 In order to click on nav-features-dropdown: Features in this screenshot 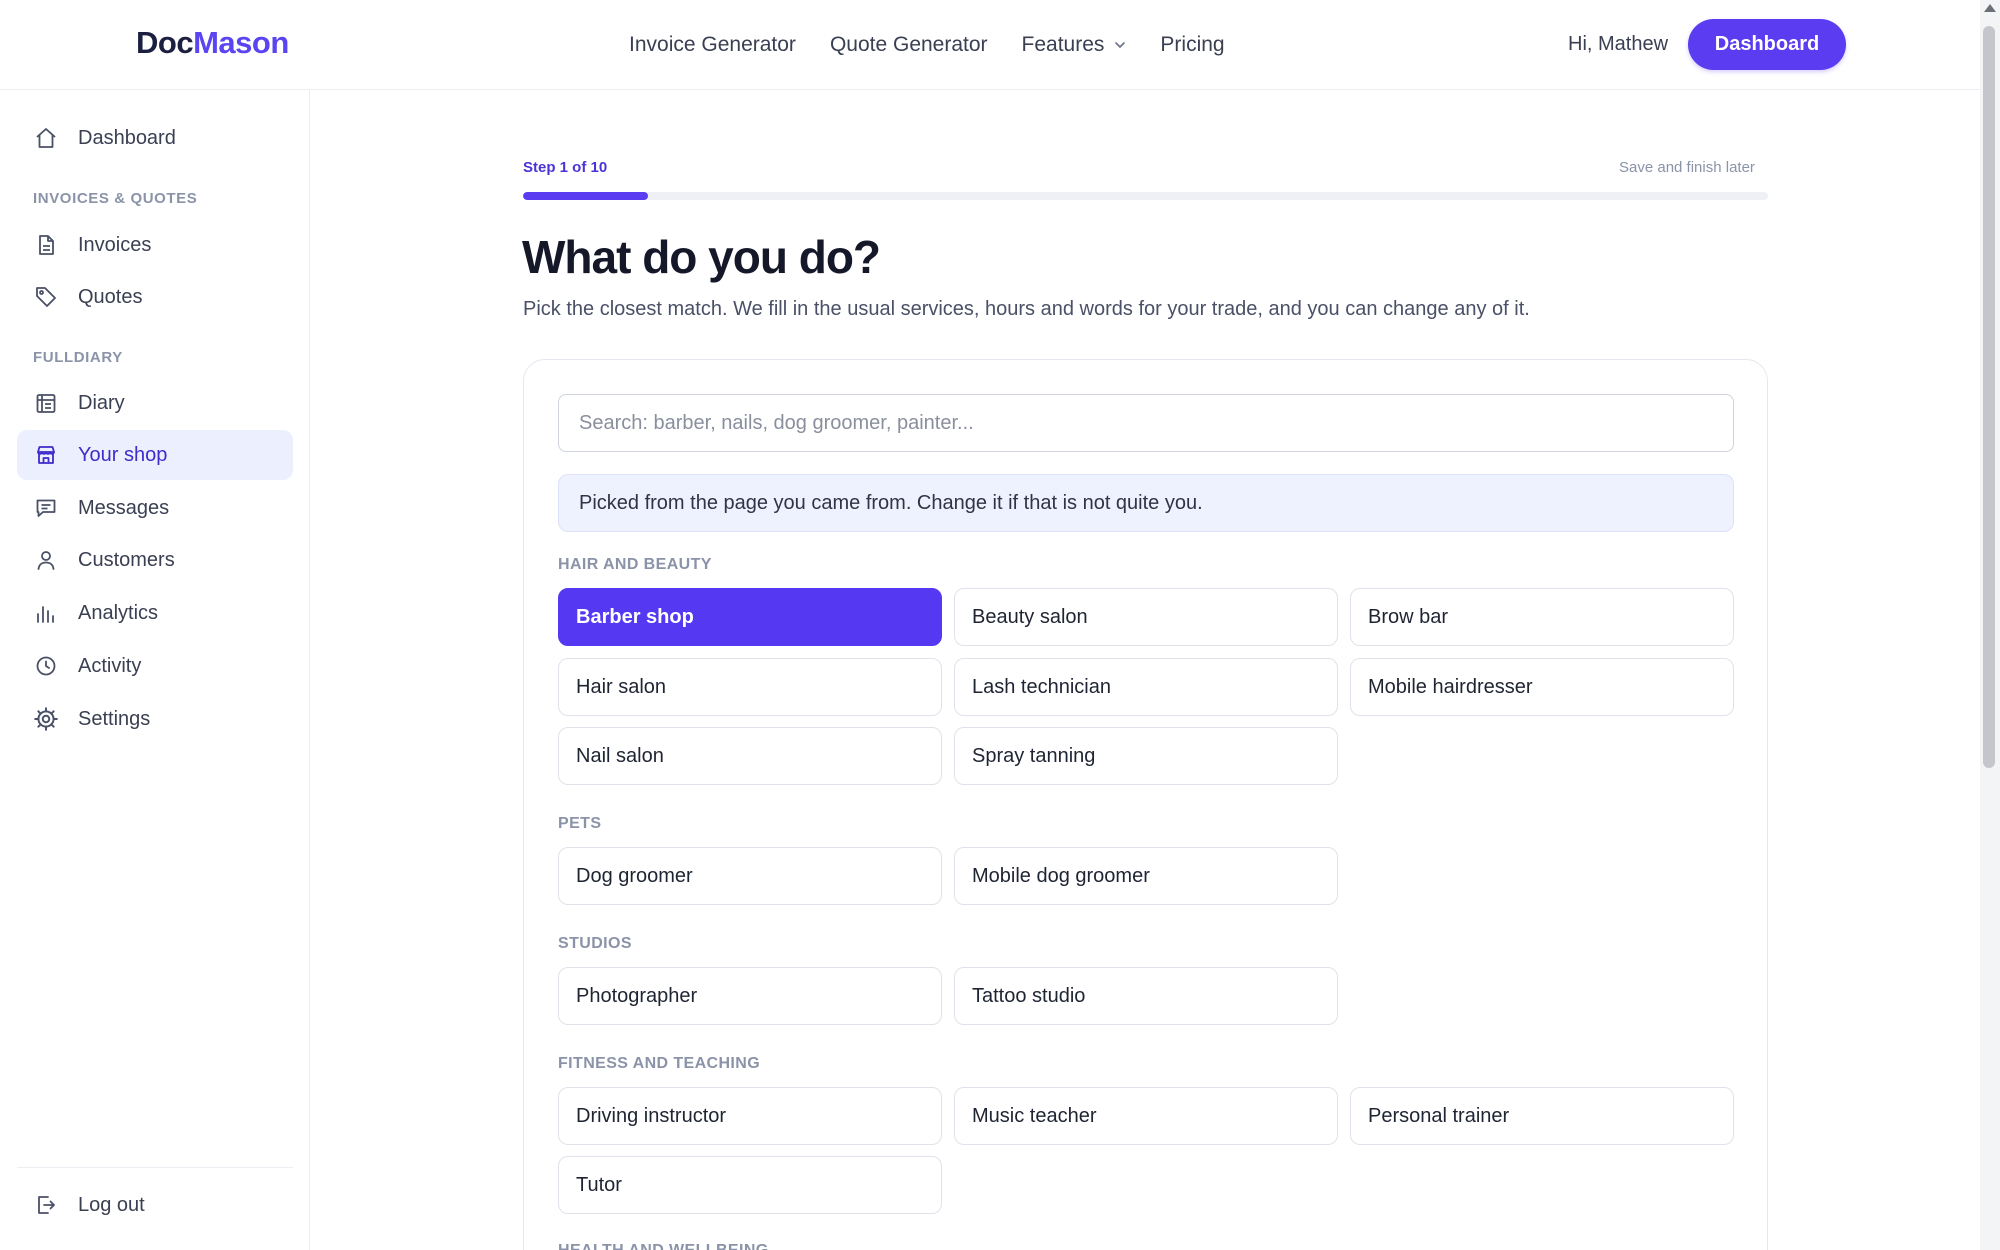, I will do `click(1074, 45)`.